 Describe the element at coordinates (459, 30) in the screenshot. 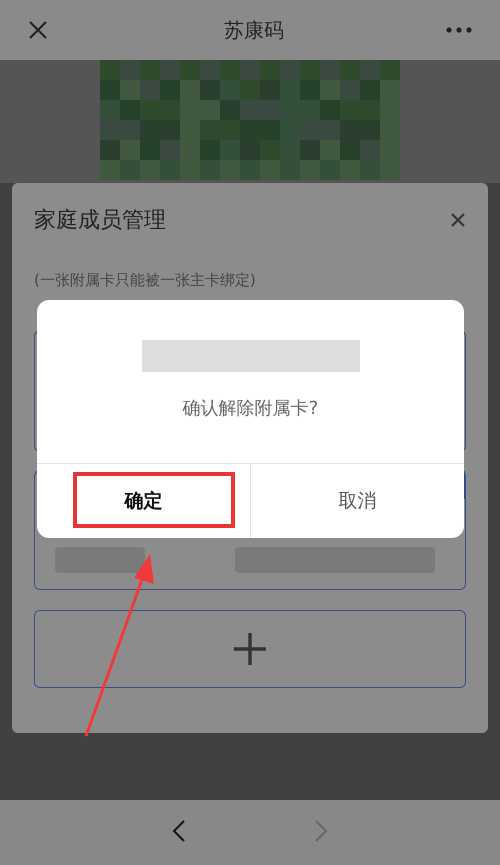

I see `more-icon` at that location.